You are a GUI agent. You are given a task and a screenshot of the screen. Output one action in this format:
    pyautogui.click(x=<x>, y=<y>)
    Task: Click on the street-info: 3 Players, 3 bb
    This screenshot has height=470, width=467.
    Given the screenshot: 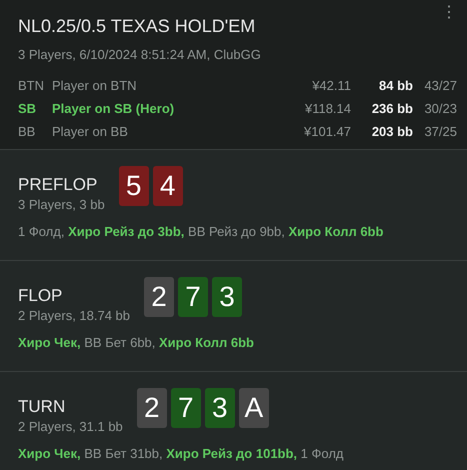 What is the action you would take?
    pyautogui.click(x=61, y=204)
    